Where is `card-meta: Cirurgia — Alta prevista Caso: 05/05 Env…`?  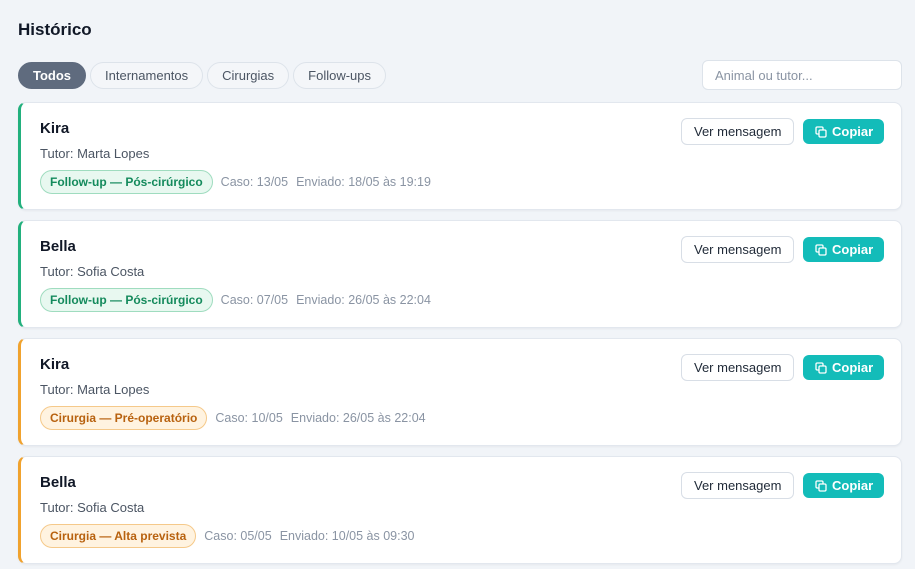
card-meta: Cirurgia — Alta prevista Caso: 05/05 Env… is located at coordinates (227, 536).